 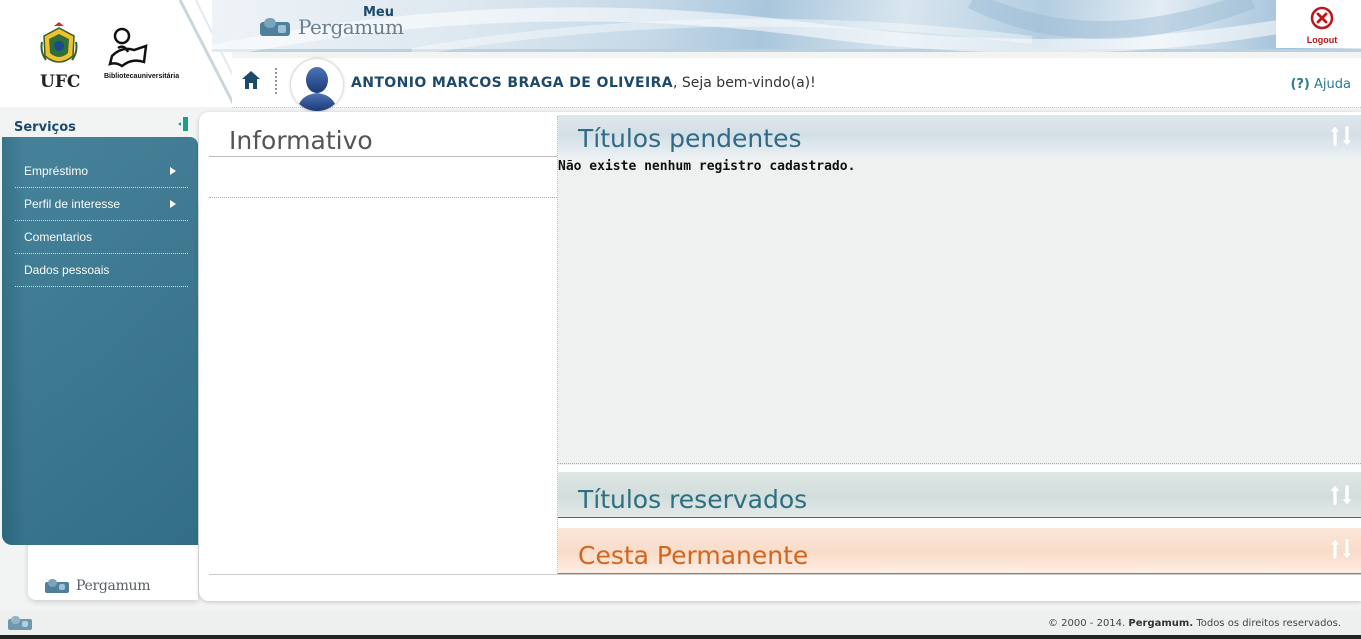 I want to click on copyright-brand: Pergamum., so click(x=1161, y=623).